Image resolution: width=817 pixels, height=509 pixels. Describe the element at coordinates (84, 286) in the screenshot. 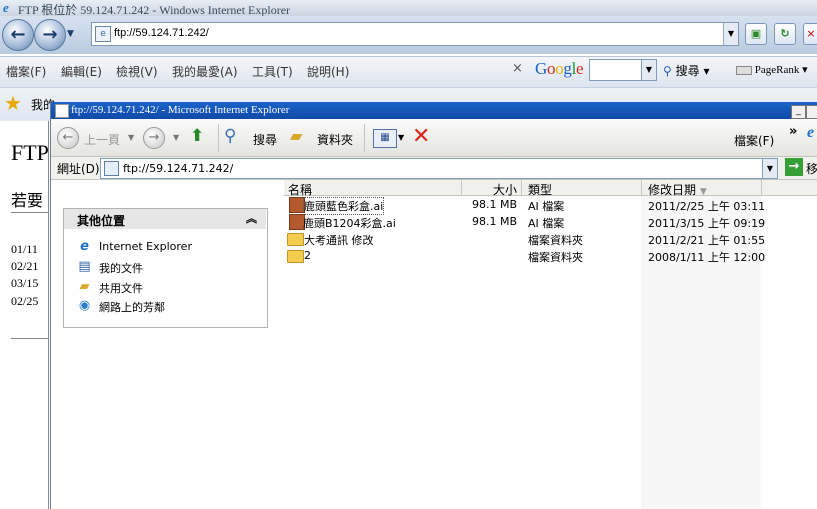

I see `shared-documents-icon: ▰` at that location.